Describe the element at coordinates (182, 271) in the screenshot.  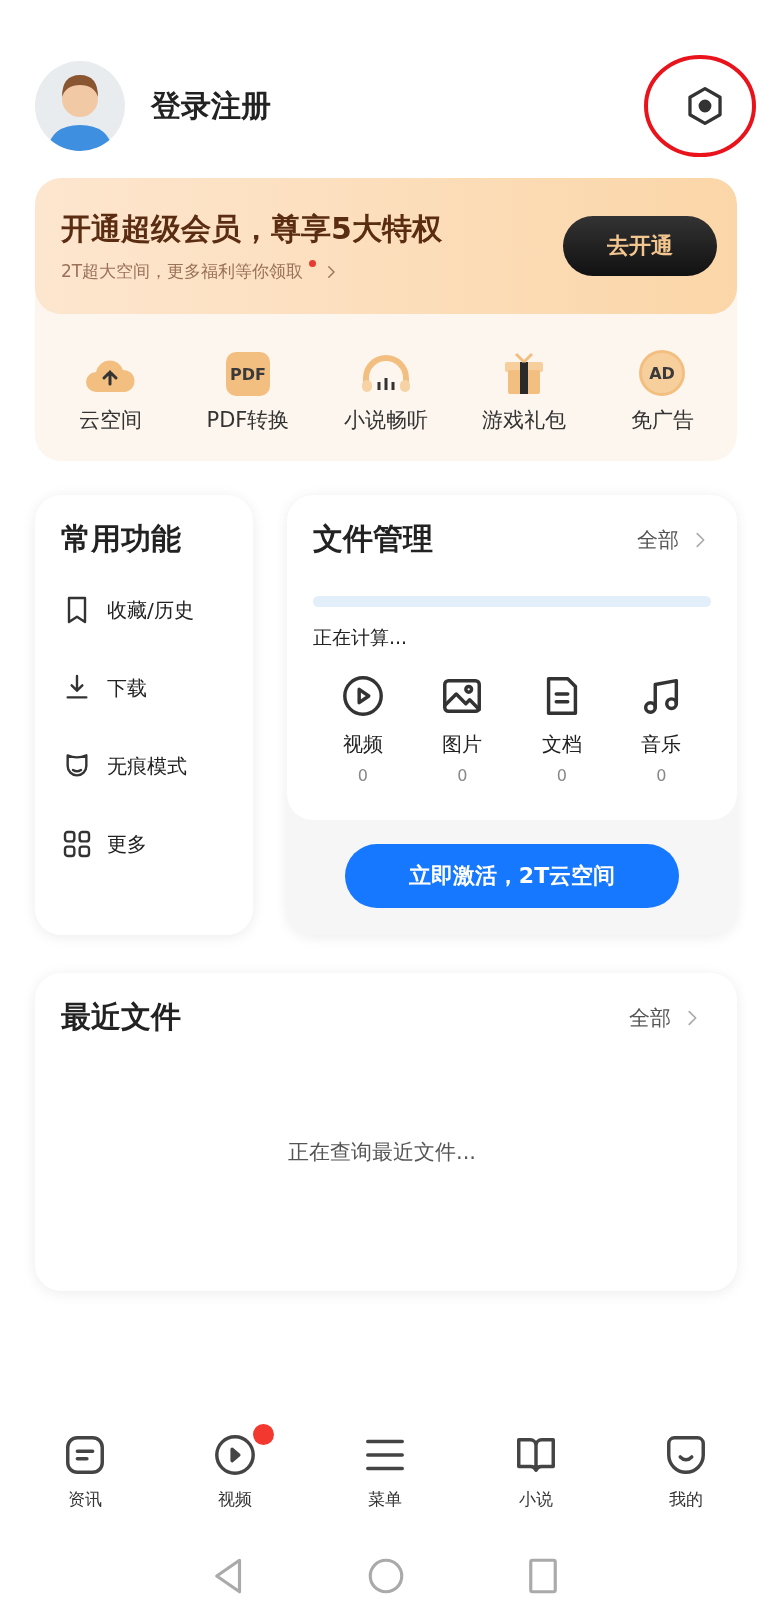
I see `vip-subtitle: 2T超大空间，更多福利等你领取` at that location.